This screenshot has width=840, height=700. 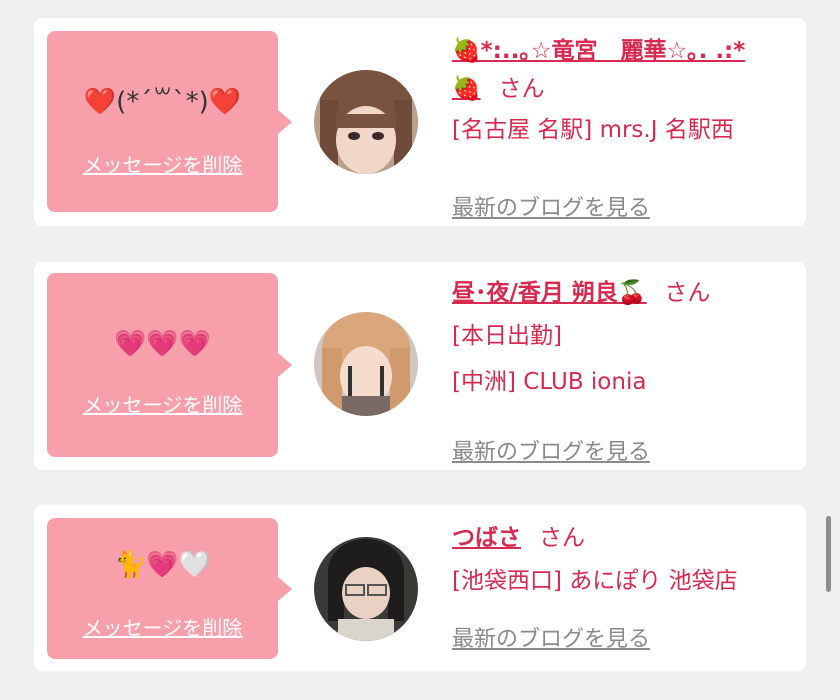 What do you see at coordinates (549, 382) in the screenshot?
I see `shop-label: [中洲] CLUB ionia` at bounding box center [549, 382].